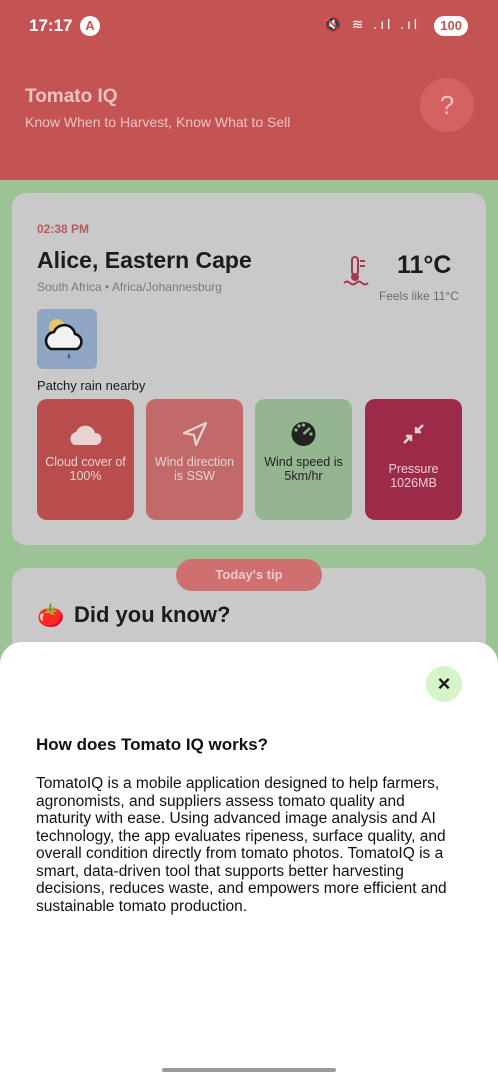 This screenshot has width=498, height=1080. I want to click on weather-country: South Africa • Africa/Johannesburg, so click(129, 287).